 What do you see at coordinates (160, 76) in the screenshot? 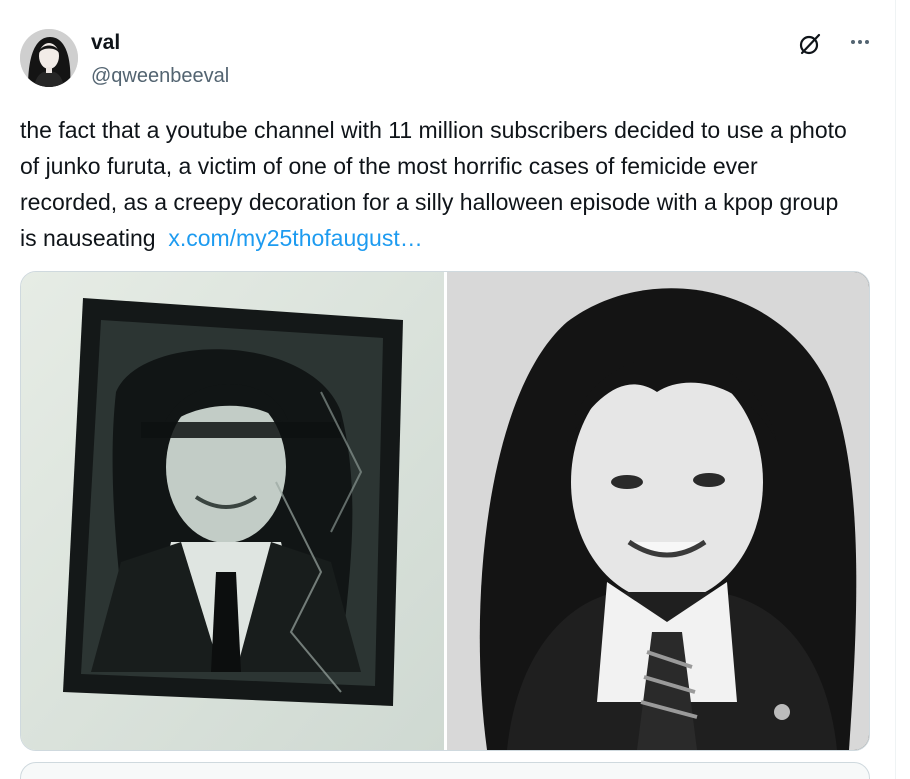
I see `handle: @qweenbeeval` at bounding box center [160, 76].